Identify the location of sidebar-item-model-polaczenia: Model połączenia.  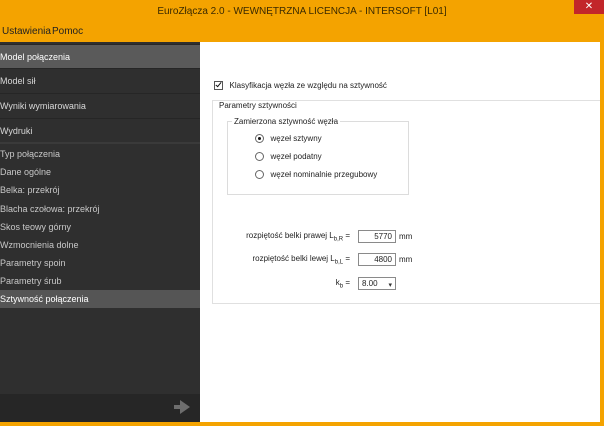
(100, 56).